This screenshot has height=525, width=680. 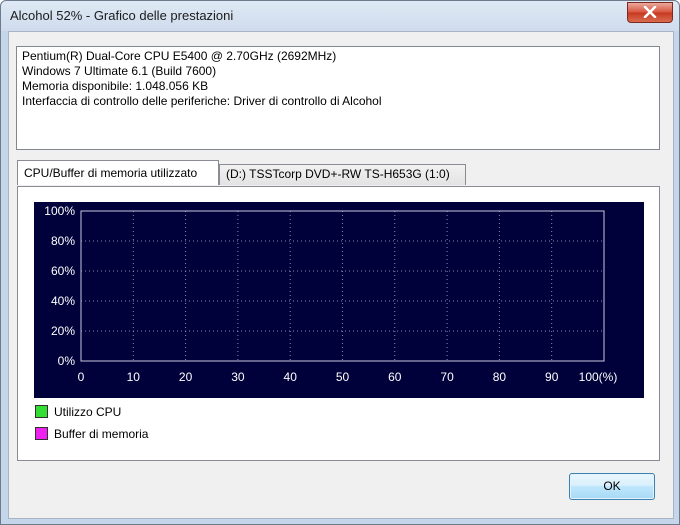 What do you see at coordinates (342, 174) in the screenshot?
I see `tab-drive-d: (D:) TSSTcorp DVD+-RW TS-H653G (1:0)` at bounding box center [342, 174].